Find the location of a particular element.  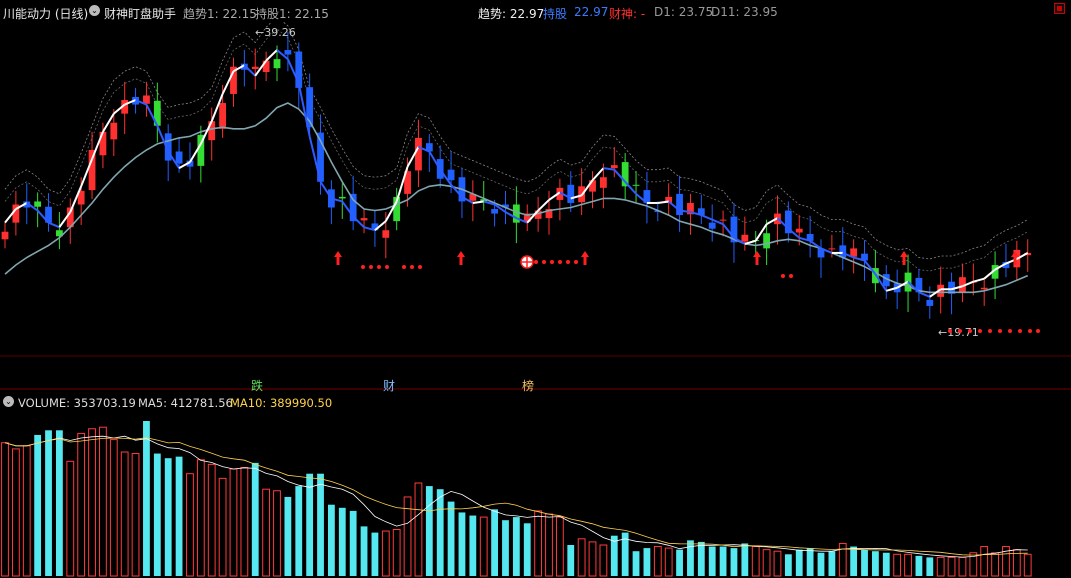

hold1-value: 持股1: 22.15 is located at coordinates (292, 14).